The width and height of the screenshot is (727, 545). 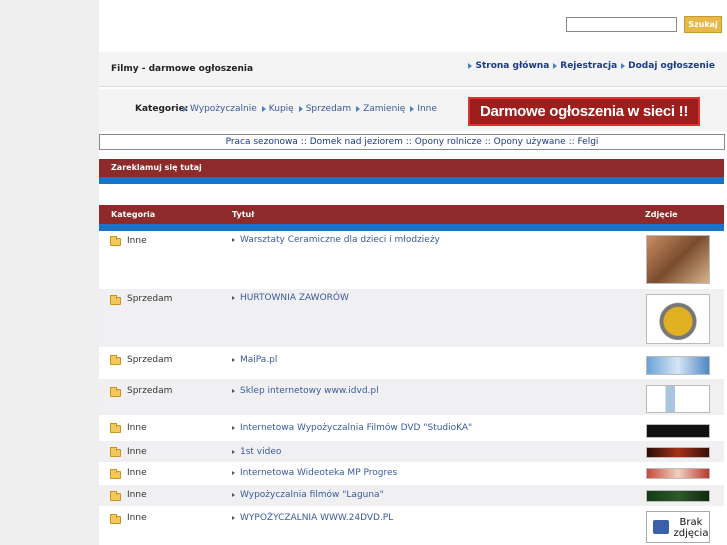 What do you see at coordinates (411, 180) in the screenshot?
I see `ad-bar-stripe` at bounding box center [411, 180].